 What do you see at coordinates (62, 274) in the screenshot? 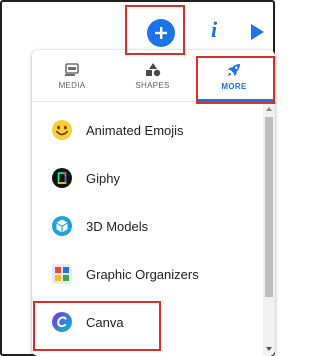
I see `organizer-icon` at bounding box center [62, 274].